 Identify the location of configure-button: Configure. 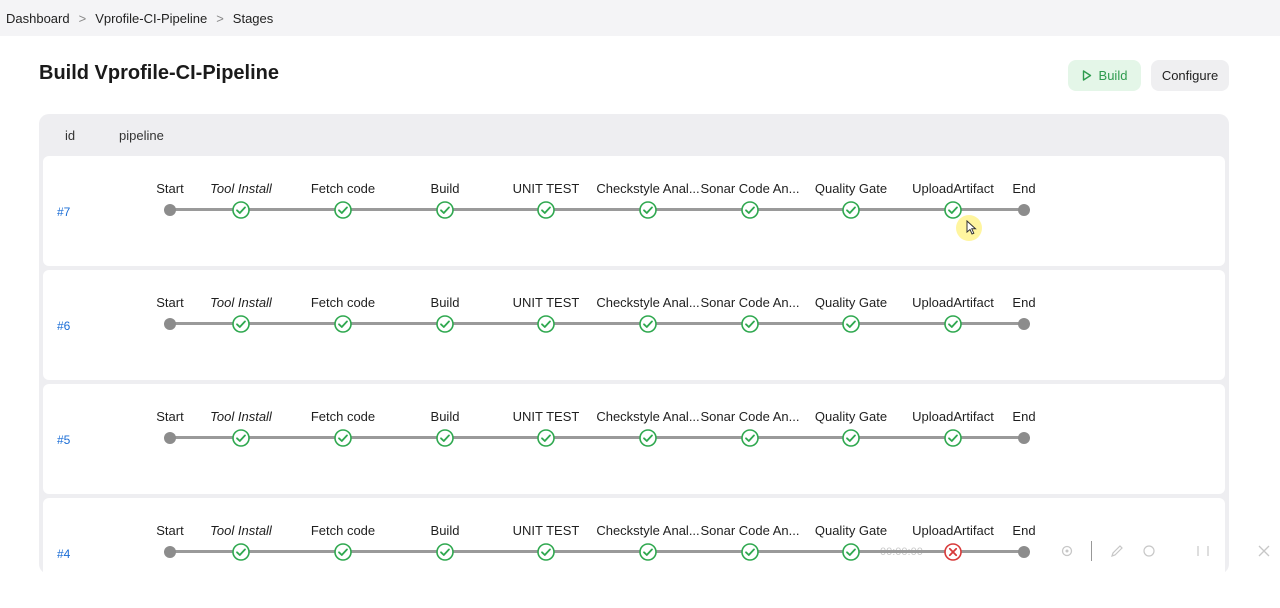
(1190, 75).